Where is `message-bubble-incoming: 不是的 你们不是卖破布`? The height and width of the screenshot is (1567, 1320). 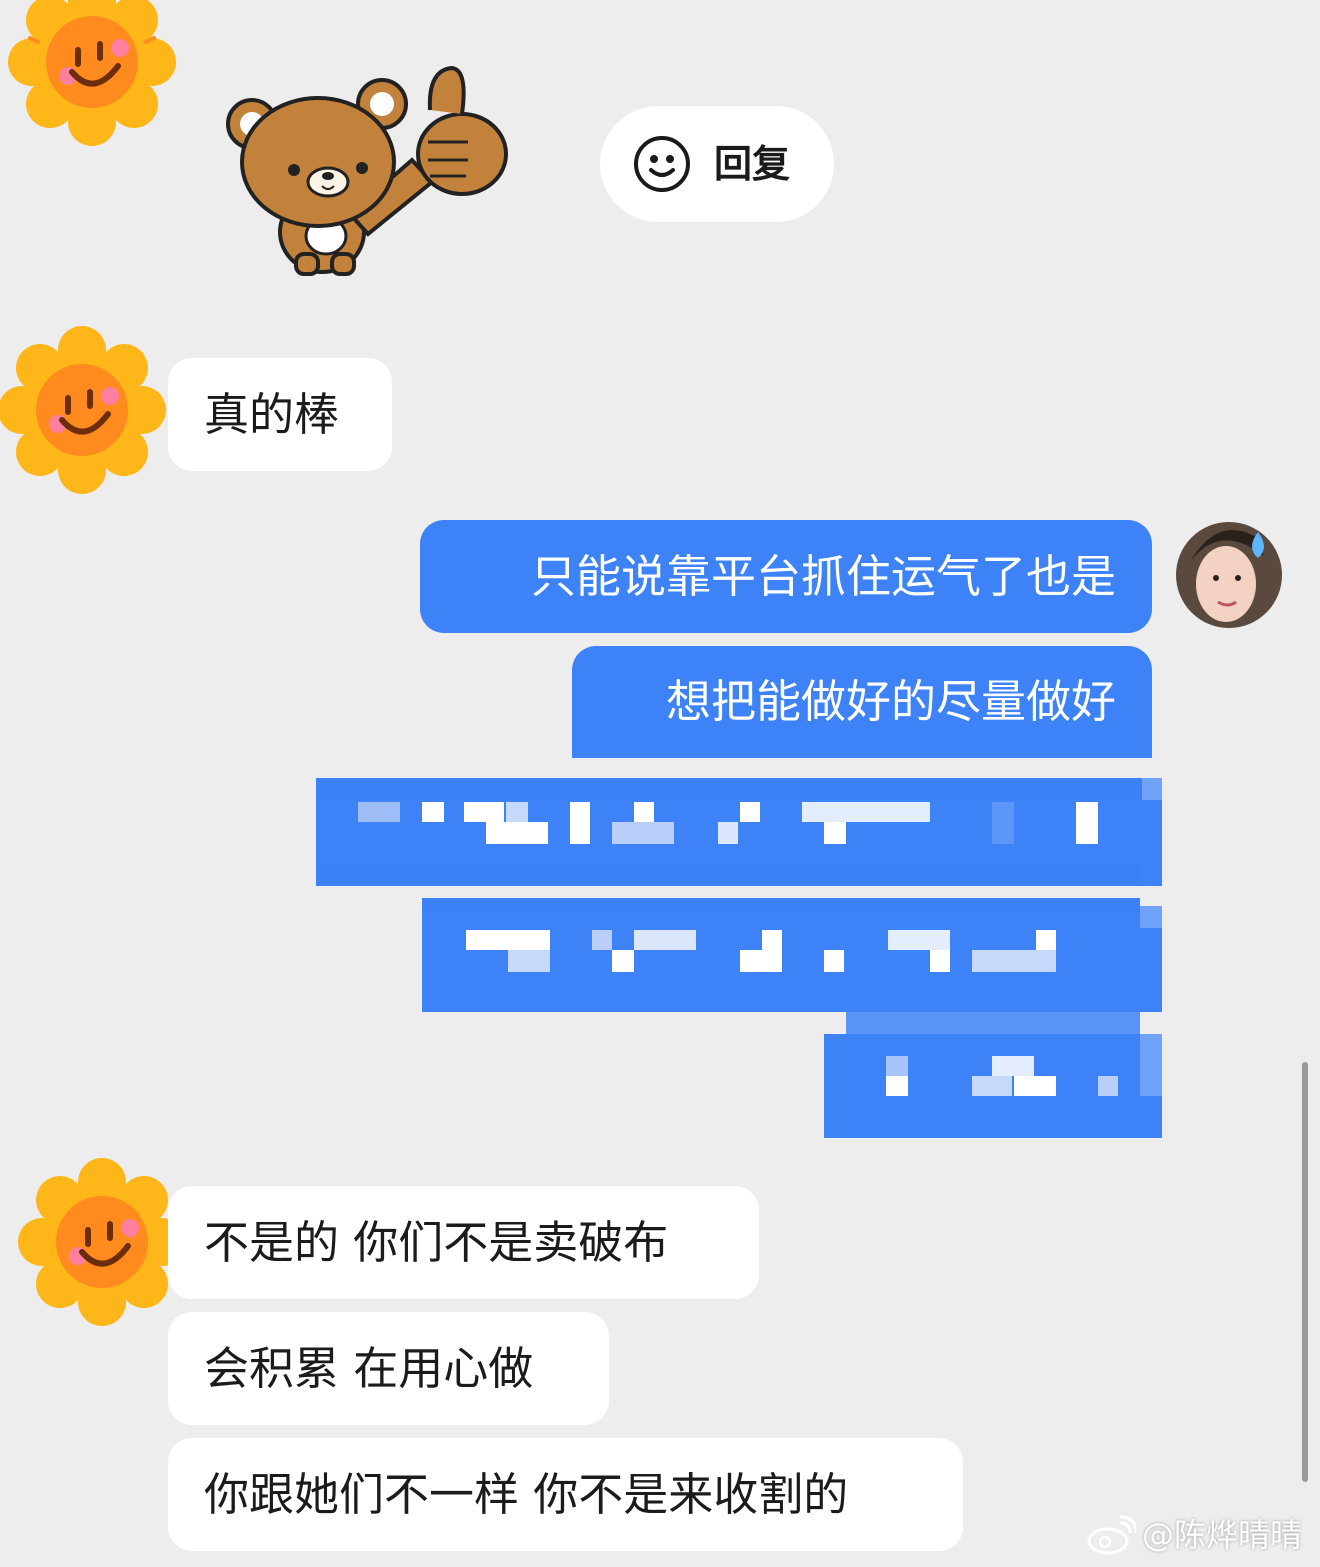 message-bubble-incoming: 不是的 你们不是卖破布 is located at coordinates (463, 1242).